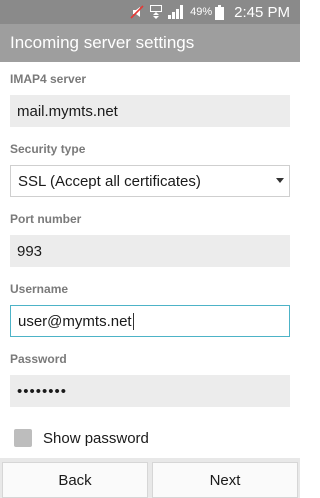 This screenshot has height=498, width=320. I want to click on app-bar: Incoming server settings, so click(150, 43).